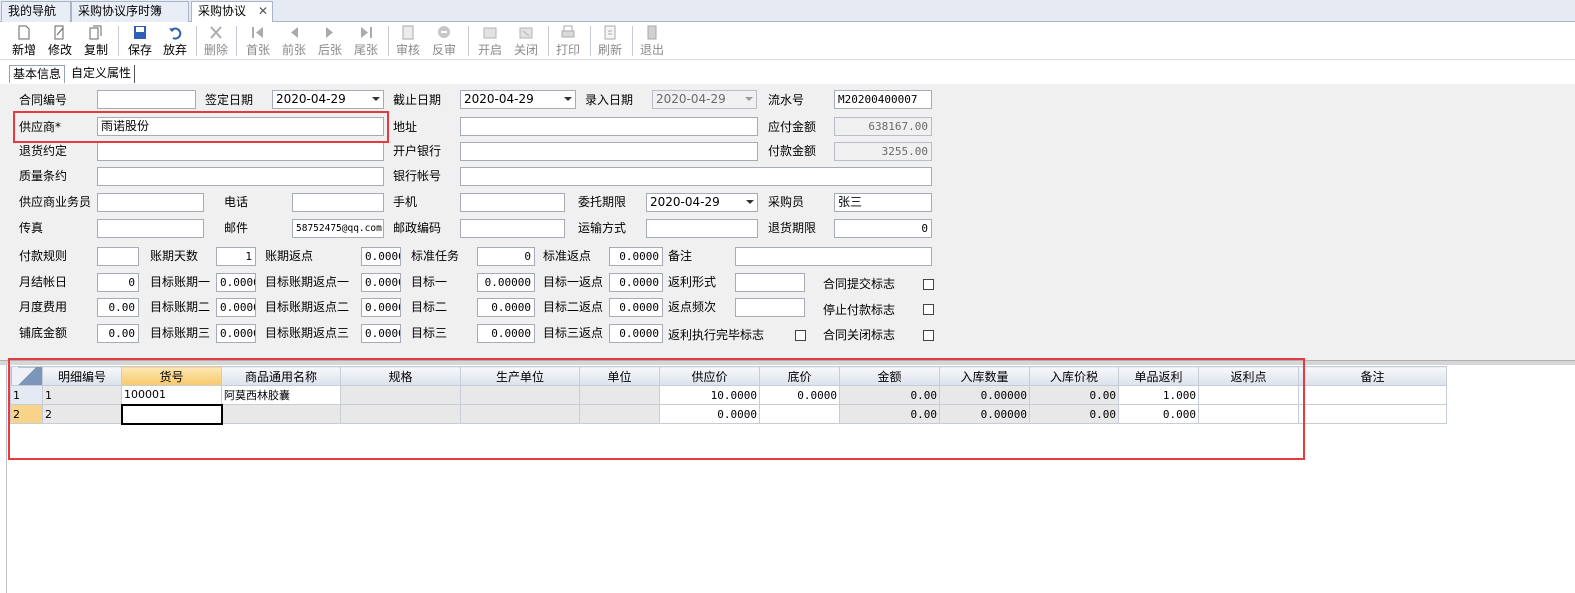  I want to click on prev-record-button: 前张, so click(294, 41).